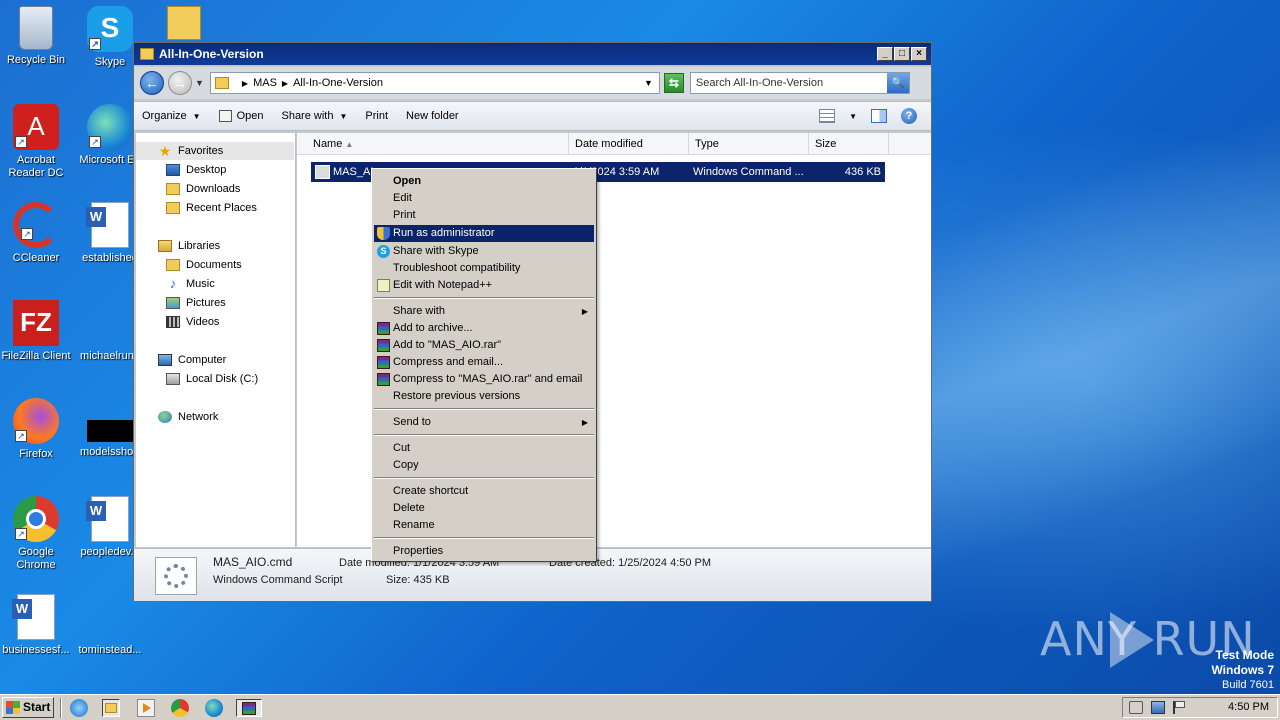 The width and height of the screenshot is (1280, 720). What do you see at coordinates (146, 708) in the screenshot?
I see `media-player-icon` at bounding box center [146, 708].